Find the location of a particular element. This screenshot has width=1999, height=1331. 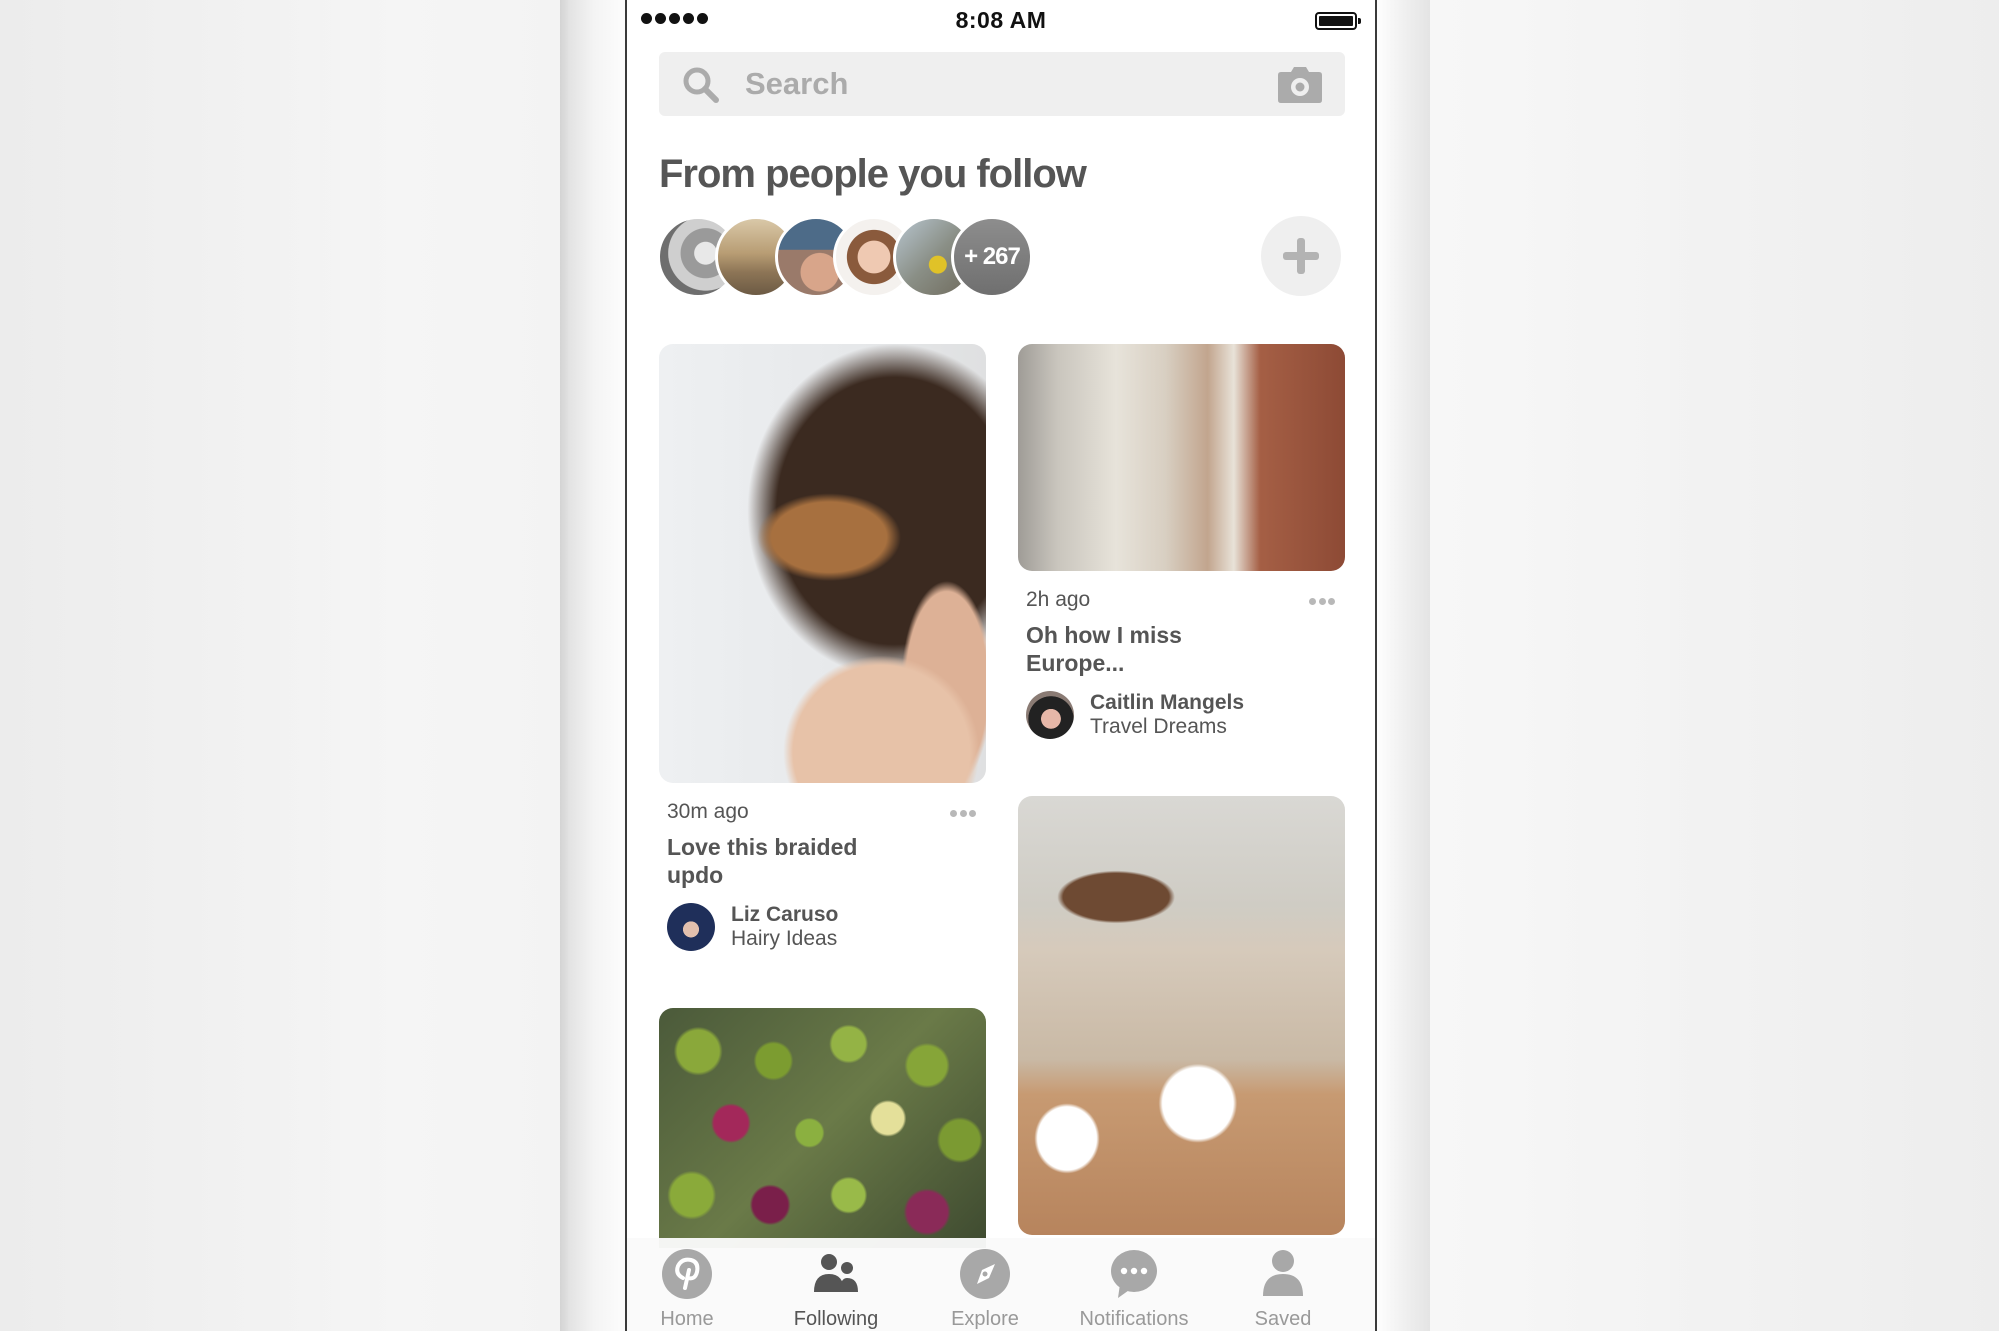

more-count-label: + 267 is located at coordinates (992, 256).